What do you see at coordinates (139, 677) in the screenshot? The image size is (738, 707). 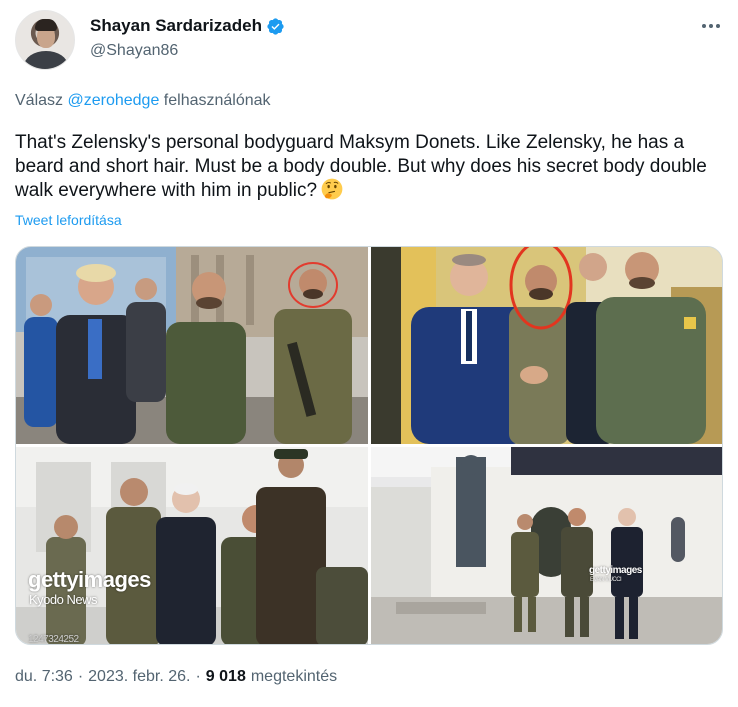 I see `tweet-date: 2023. febr. 26.` at bounding box center [139, 677].